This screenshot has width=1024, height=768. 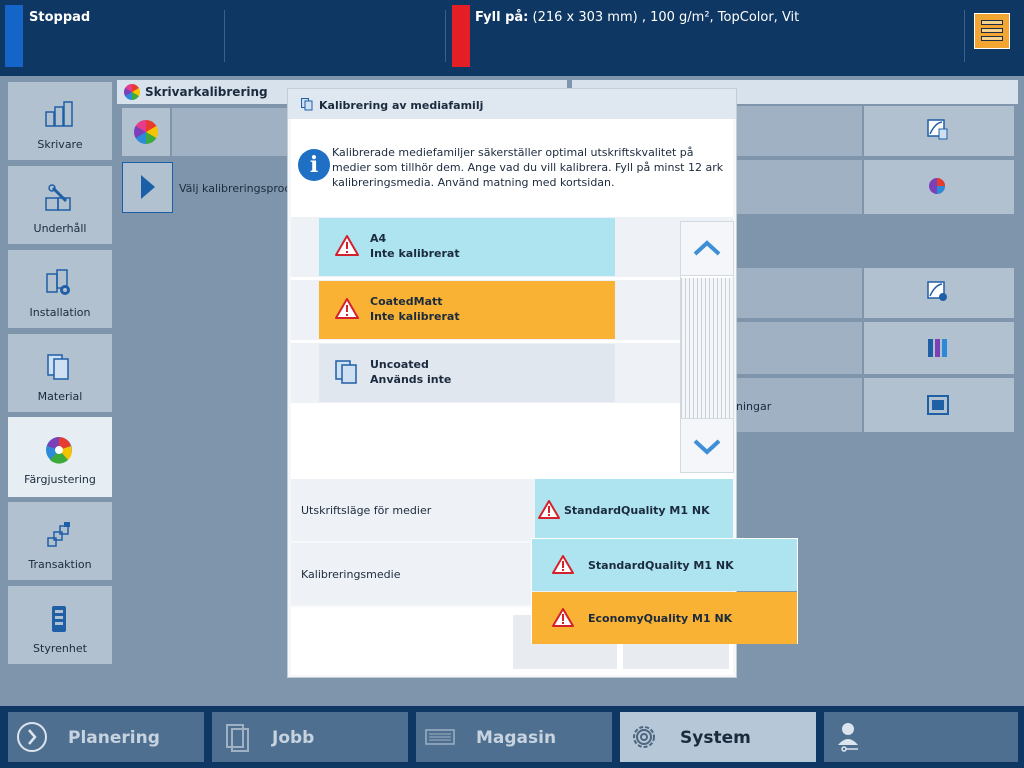 I want to click on sidebar-item-skrivare: Skrivare, so click(x=60, y=121).